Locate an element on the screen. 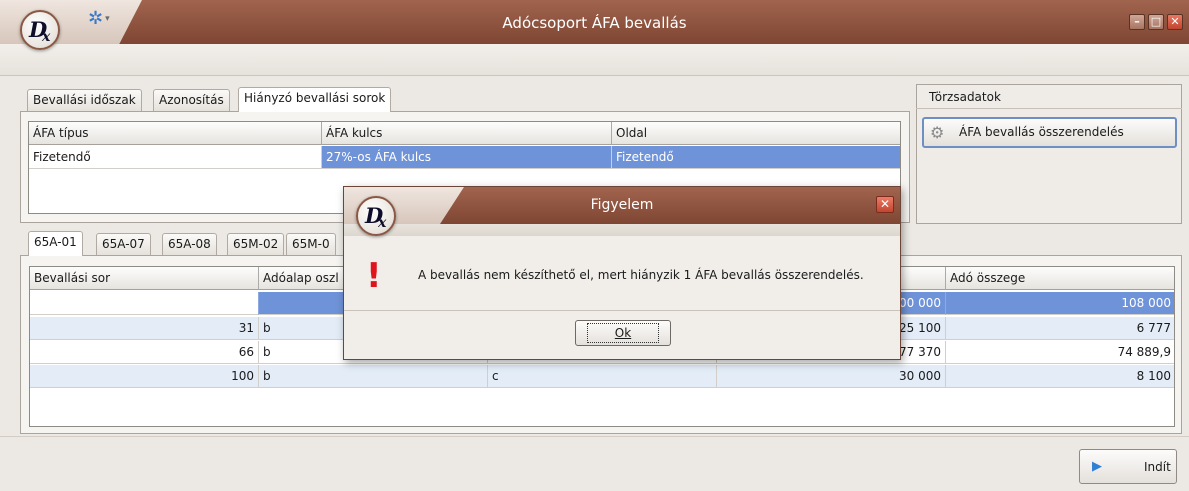 This screenshot has height=491, width=1189. cell-bevallasi-sor: 100 is located at coordinates (144, 376).